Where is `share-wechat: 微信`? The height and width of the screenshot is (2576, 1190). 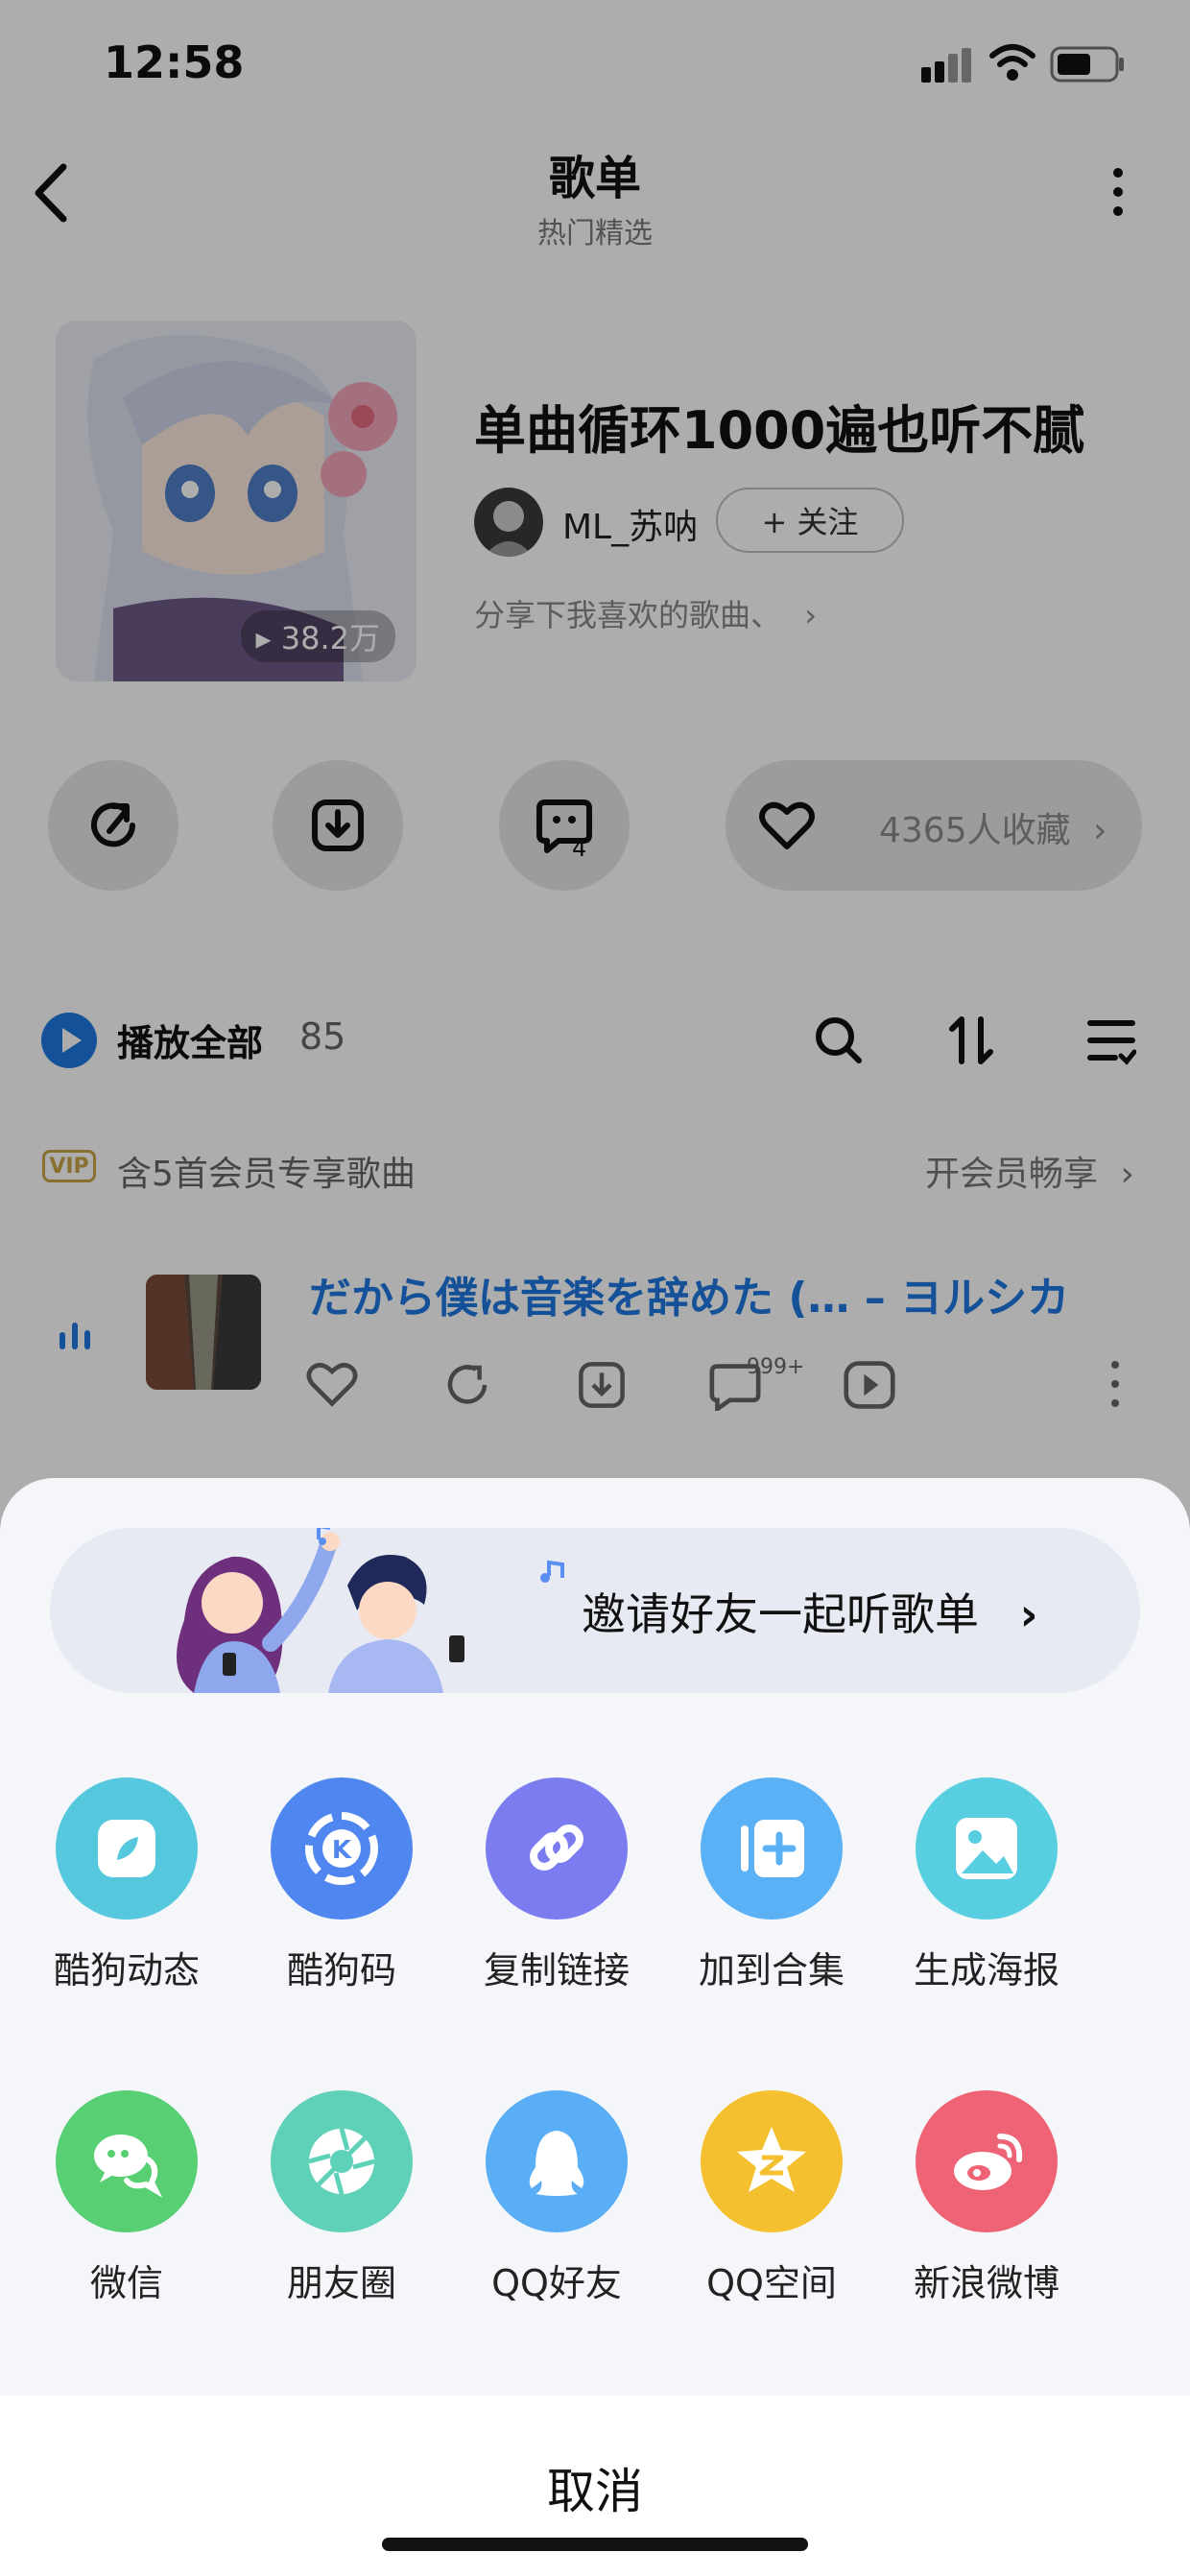
share-wechat: 微信 is located at coordinates (127, 2198).